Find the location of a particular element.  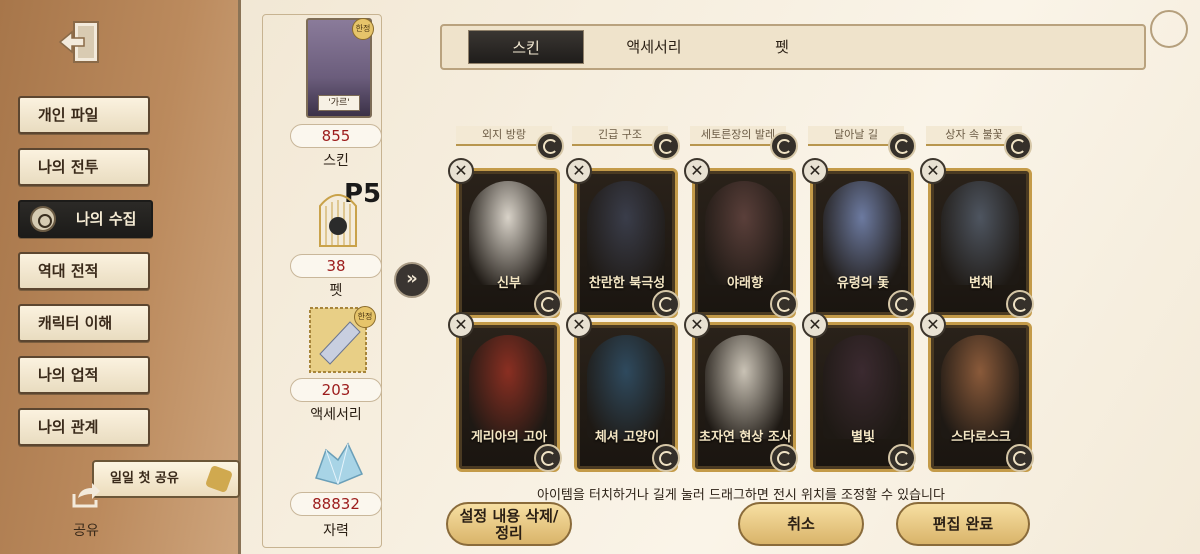

sidebar-item-achievements: 나의 업적 is located at coordinates (84, 375).